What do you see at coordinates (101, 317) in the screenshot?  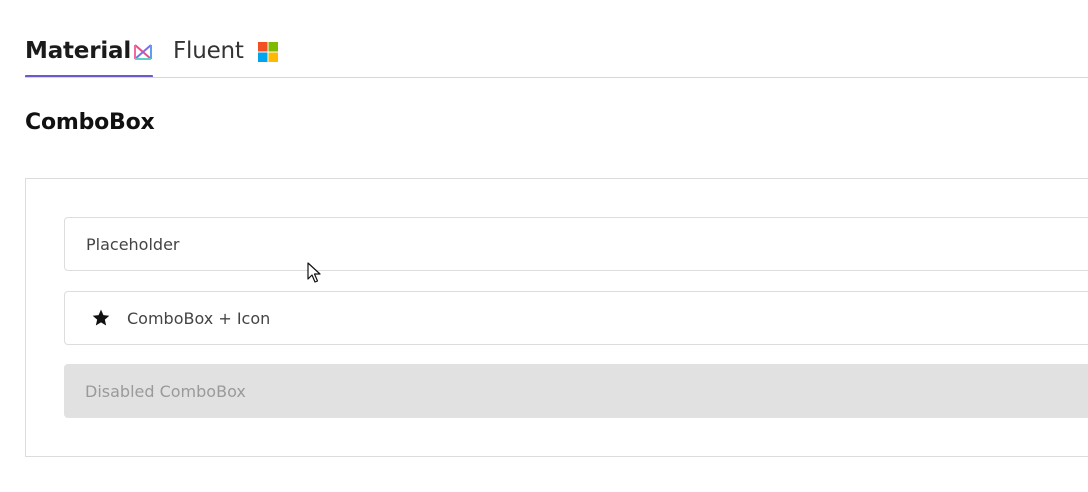 I see `star-icon` at bounding box center [101, 317].